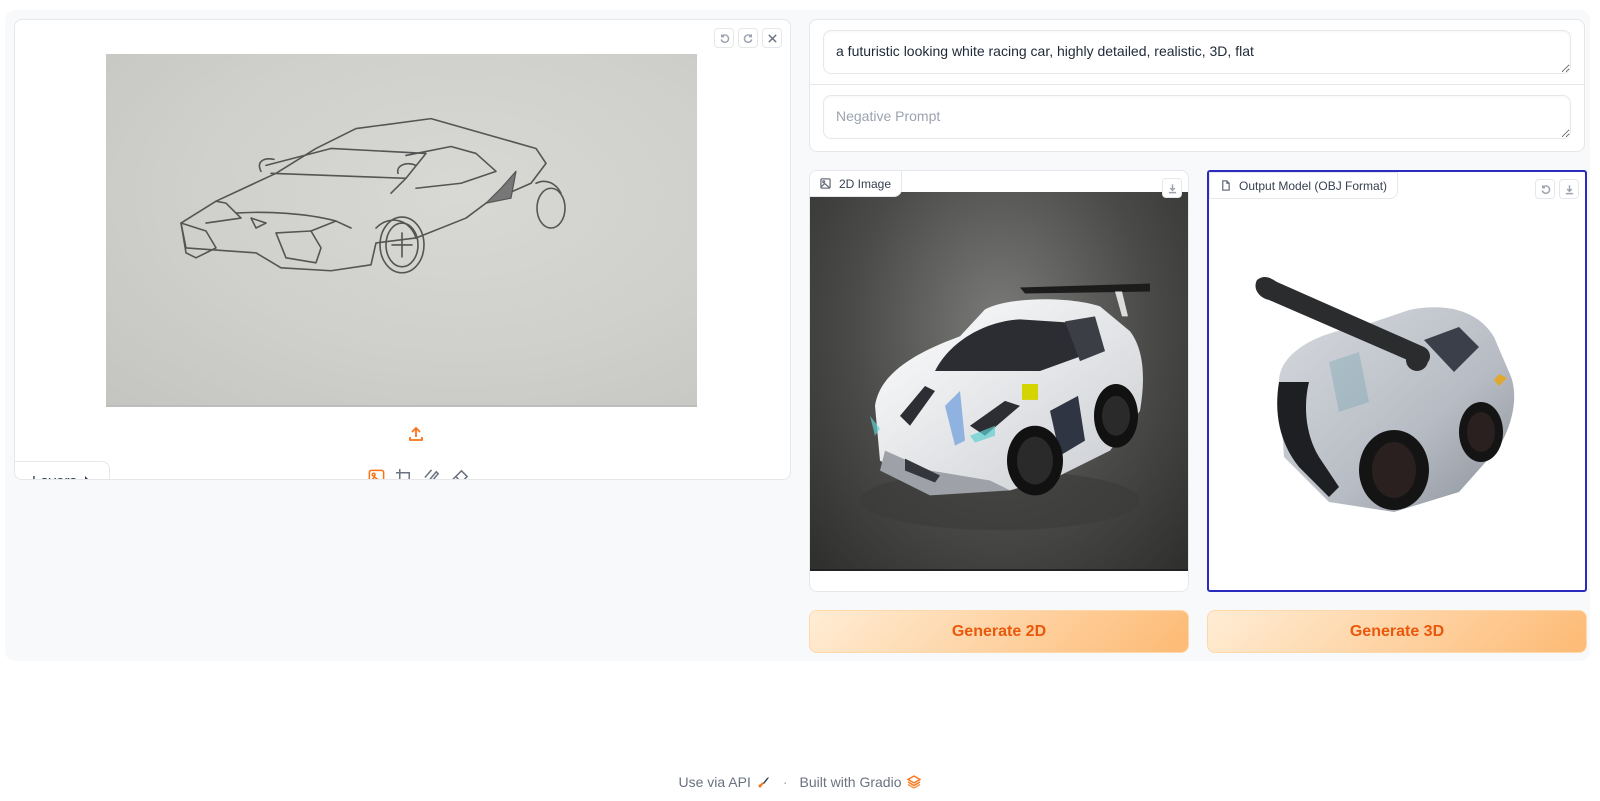  I want to click on prompt-divider, so click(1197, 84).